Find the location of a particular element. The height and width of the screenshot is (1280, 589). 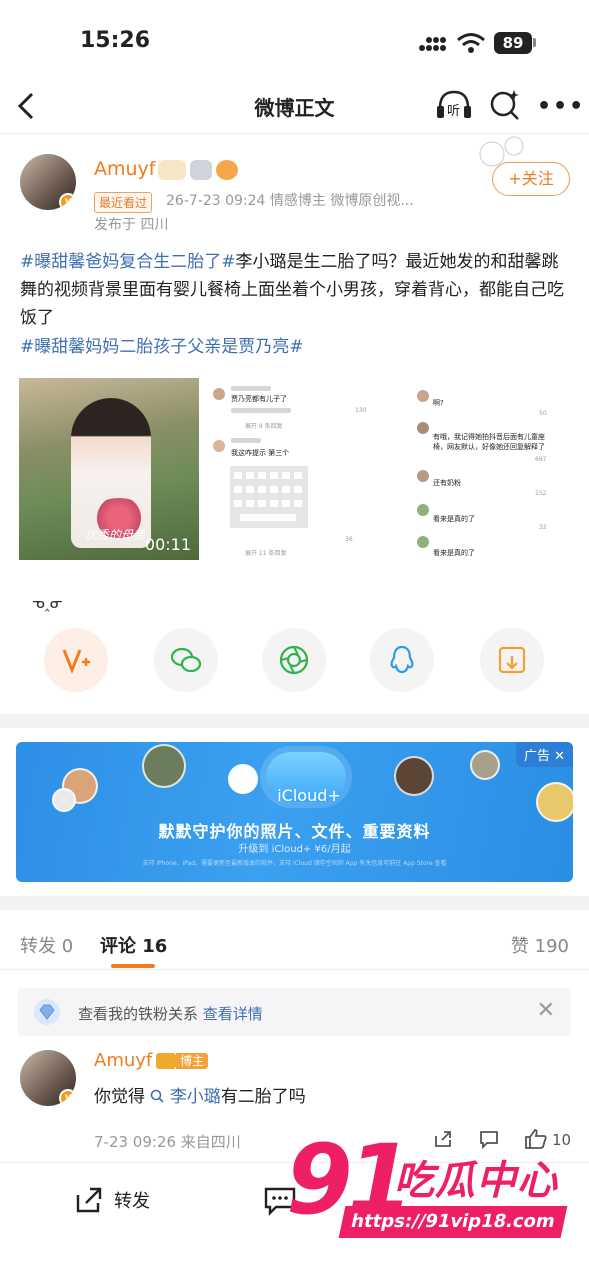

status-time: 15:26 is located at coordinates (115, 40).